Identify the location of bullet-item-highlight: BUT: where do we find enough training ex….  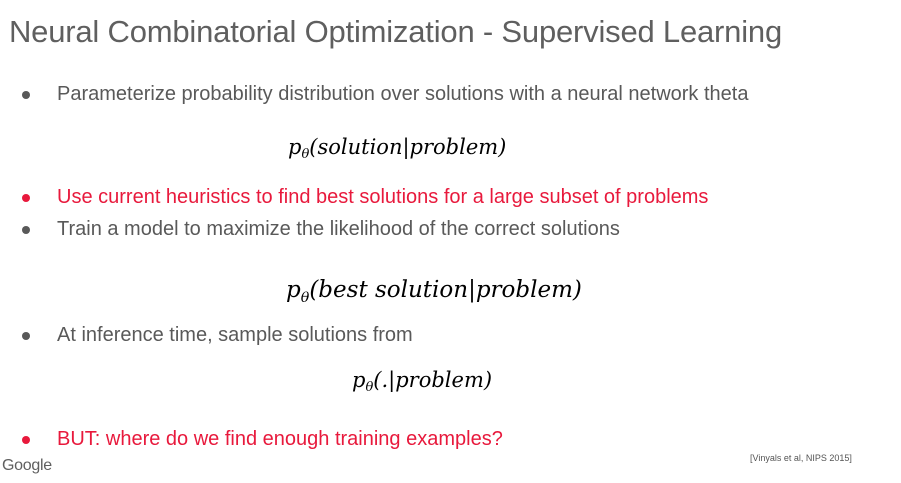
(262, 439).